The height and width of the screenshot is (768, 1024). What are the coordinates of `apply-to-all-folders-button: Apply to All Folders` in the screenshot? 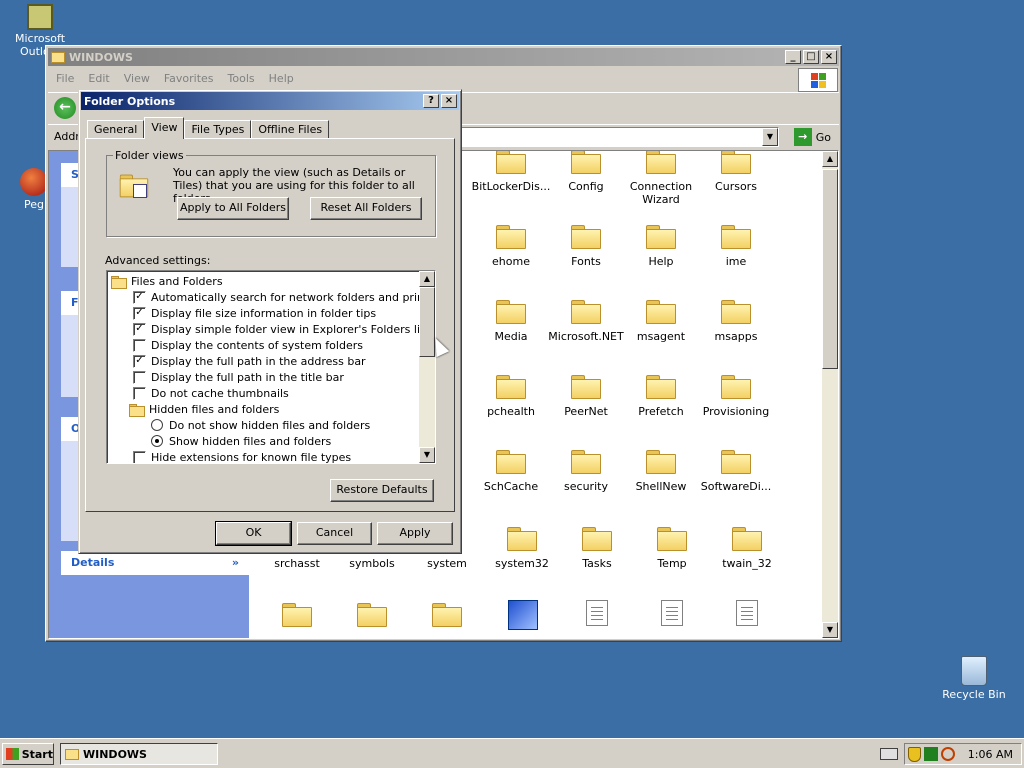 It's located at (233, 208).